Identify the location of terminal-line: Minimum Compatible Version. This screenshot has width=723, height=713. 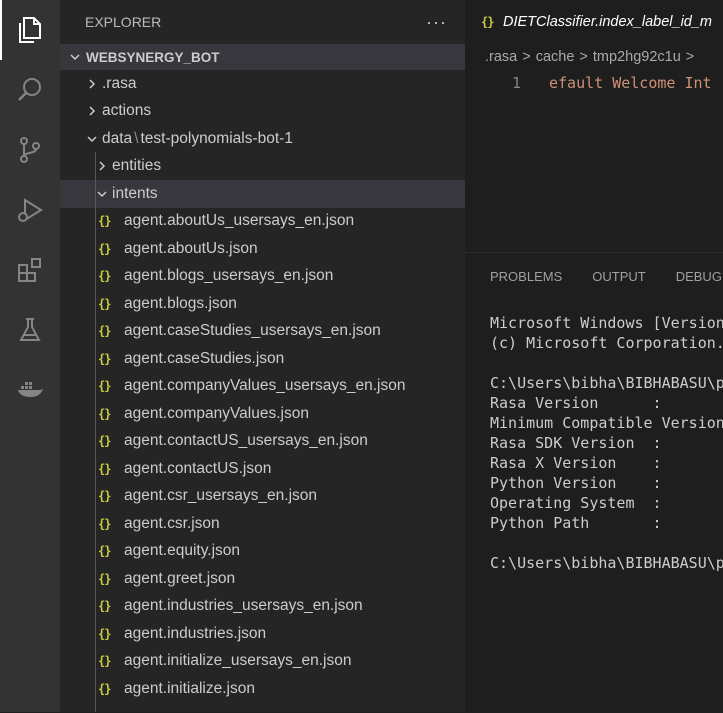
(606, 423).